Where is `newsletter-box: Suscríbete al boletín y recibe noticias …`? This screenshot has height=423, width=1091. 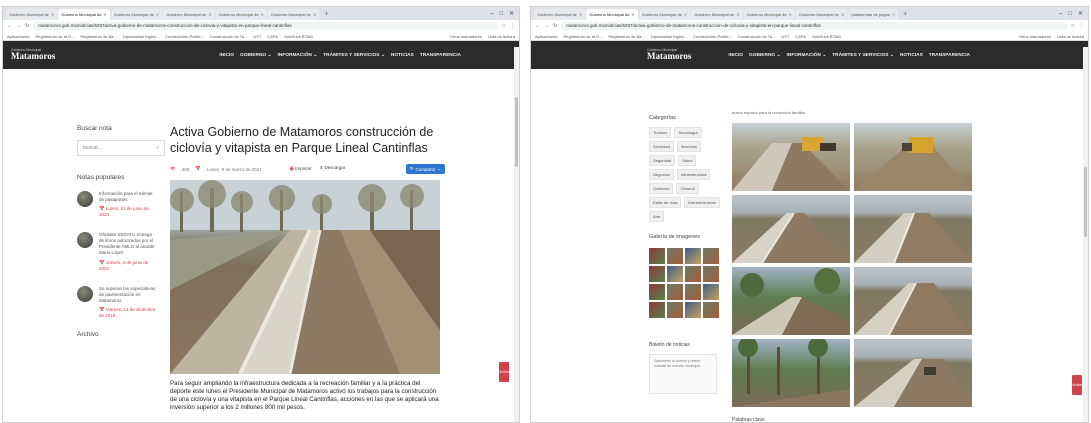 newsletter-box: Suscríbete al boletín y recibe noticias … is located at coordinates (683, 374).